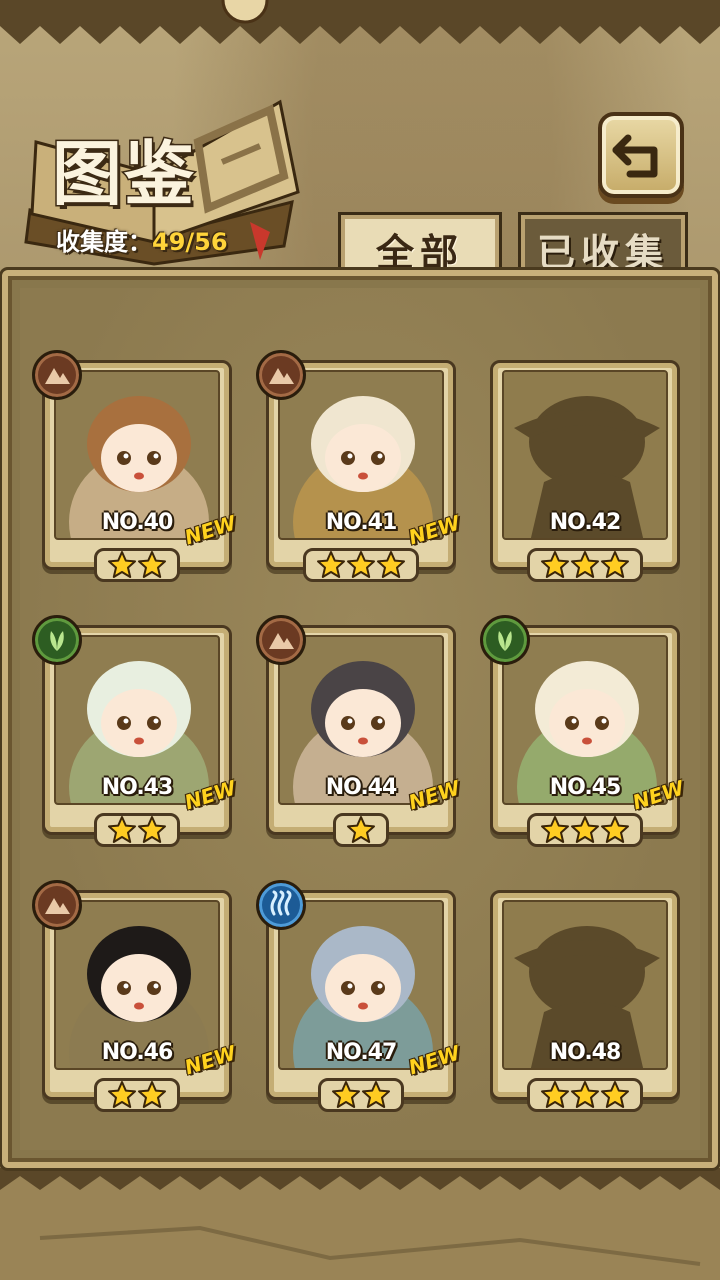 The width and height of the screenshot is (720, 1280). I want to click on character-card: NO.41 NEW, so click(359, 466).